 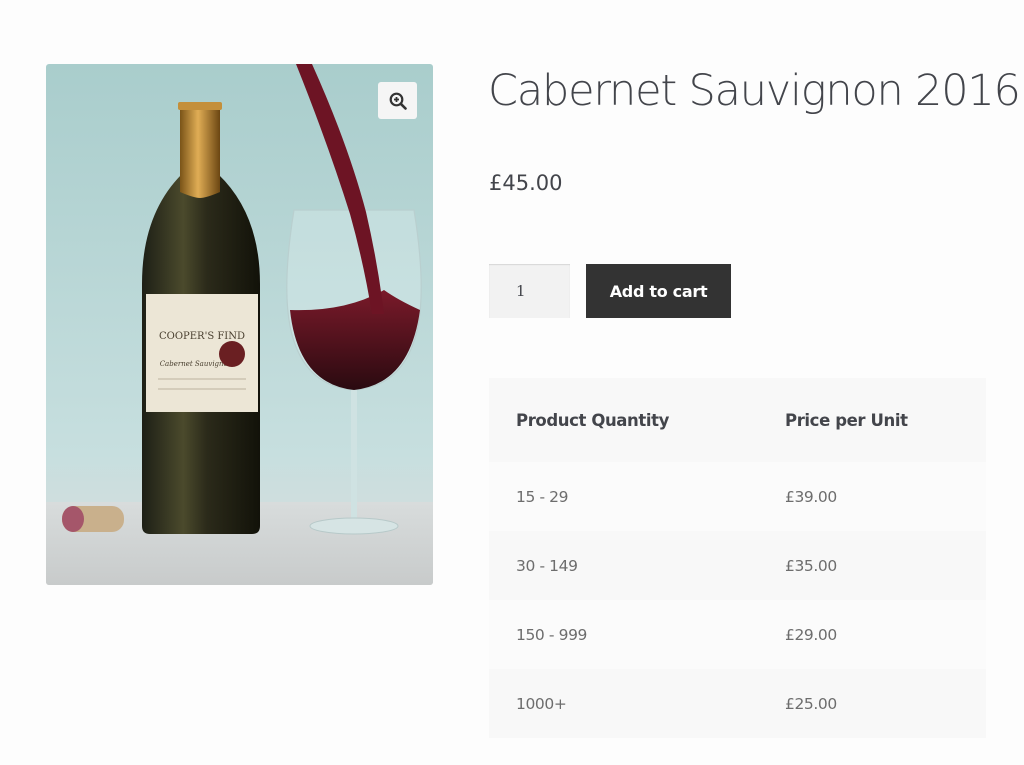 I want to click on product-price: £45.00, so click(x=526, y=183).